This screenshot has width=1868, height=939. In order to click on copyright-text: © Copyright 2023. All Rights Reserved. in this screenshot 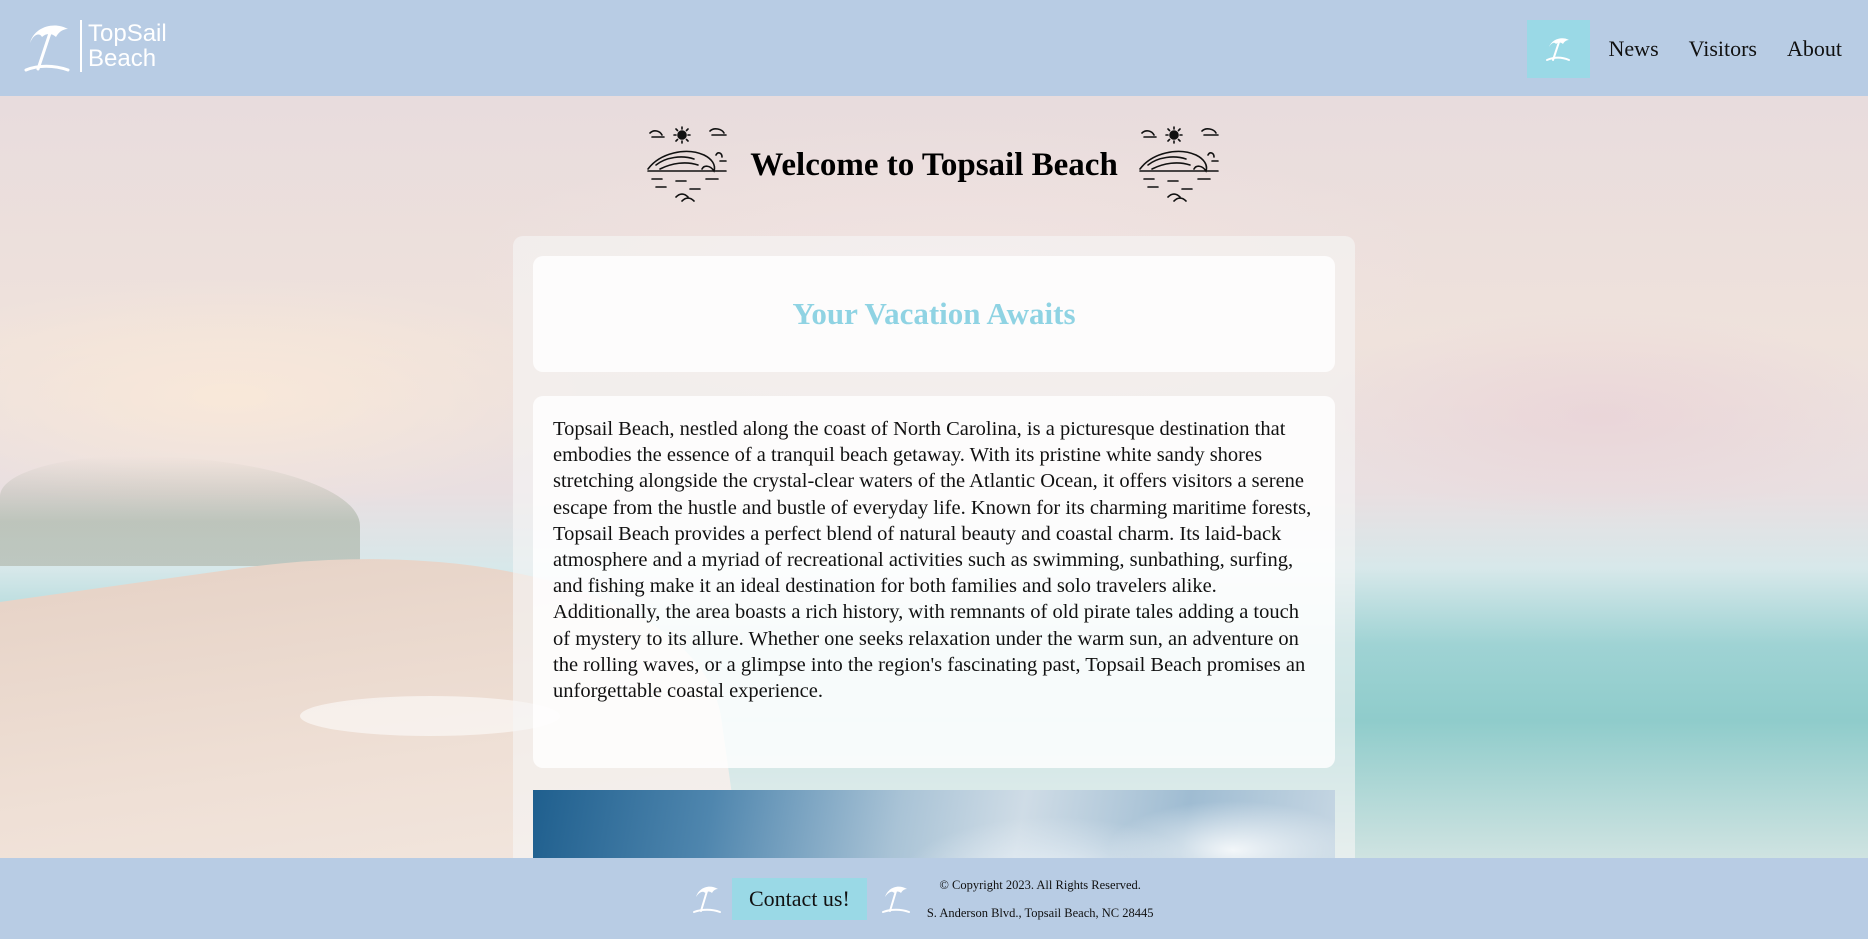, I will do `click(1040, 885)`.